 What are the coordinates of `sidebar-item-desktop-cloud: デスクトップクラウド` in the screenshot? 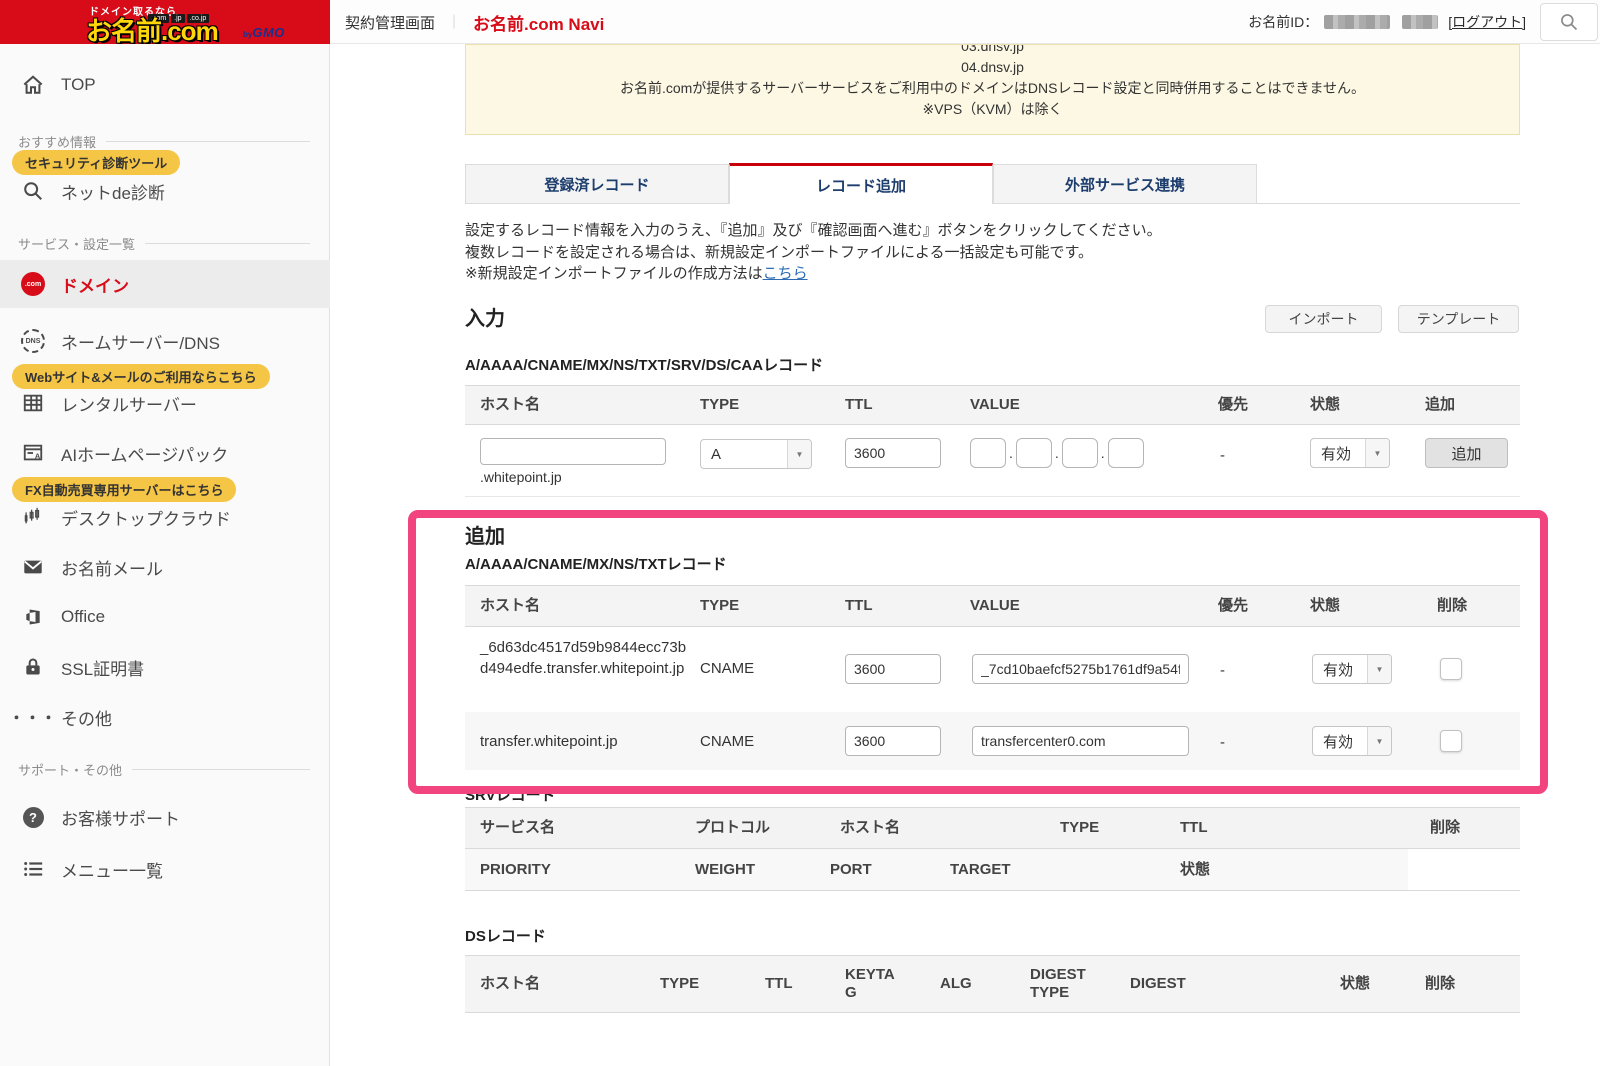 It's located at (165, 517).